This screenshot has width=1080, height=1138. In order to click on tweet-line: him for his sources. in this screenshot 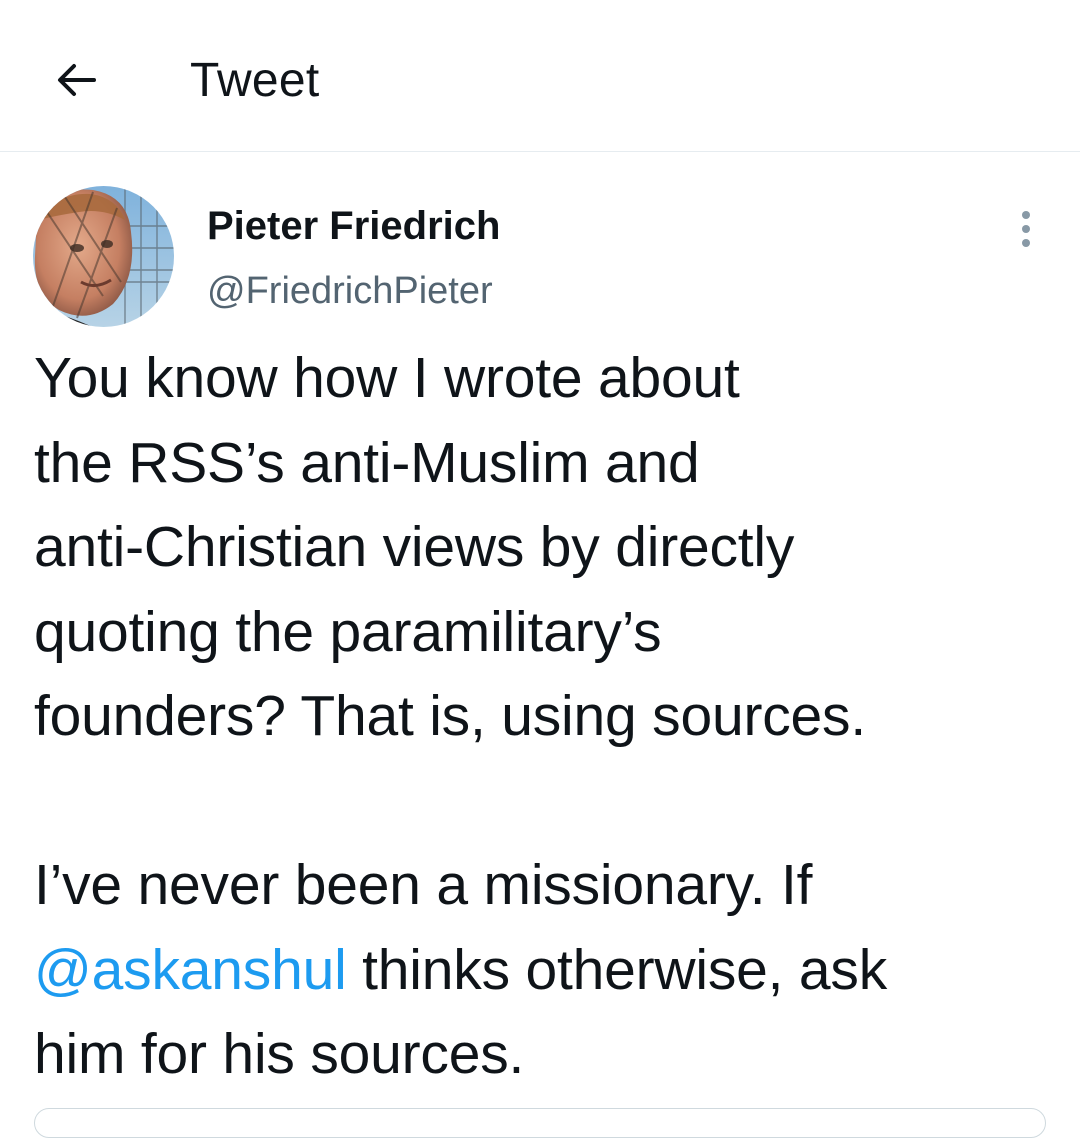, I will do `click(279, 1054)`.